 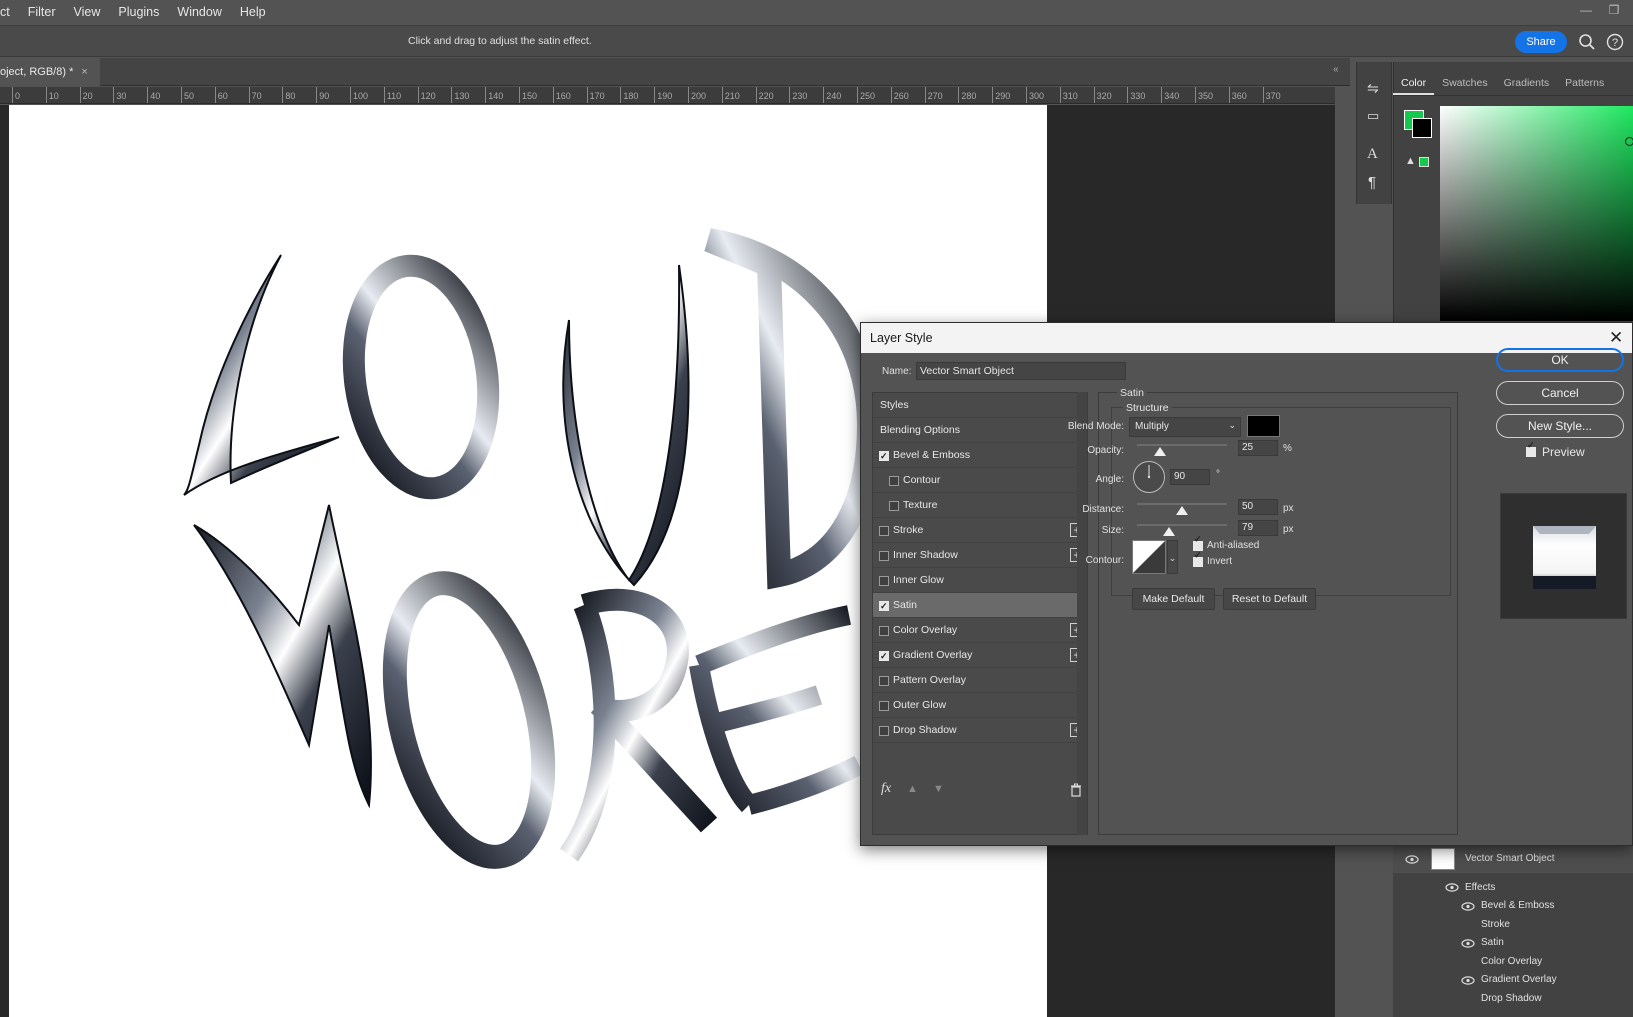 I want to click on ok-button: OK, so click(x=1560, y=360).